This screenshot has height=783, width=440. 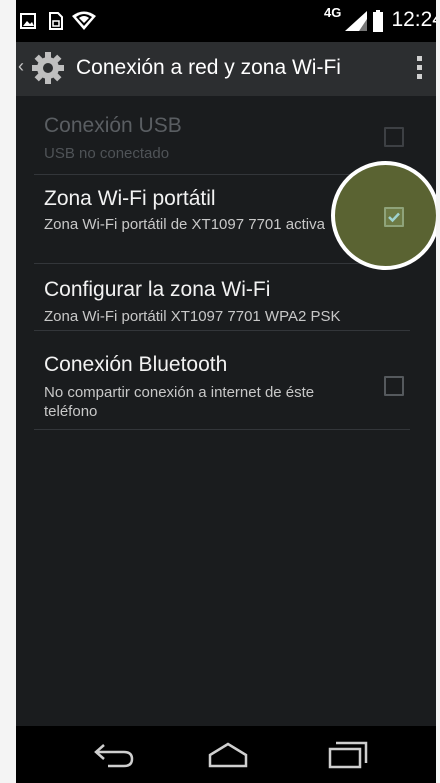 What do you see at coordinates (114, 754) in the screenshot?
I see `back-icon` at bounding box center [114, 754].